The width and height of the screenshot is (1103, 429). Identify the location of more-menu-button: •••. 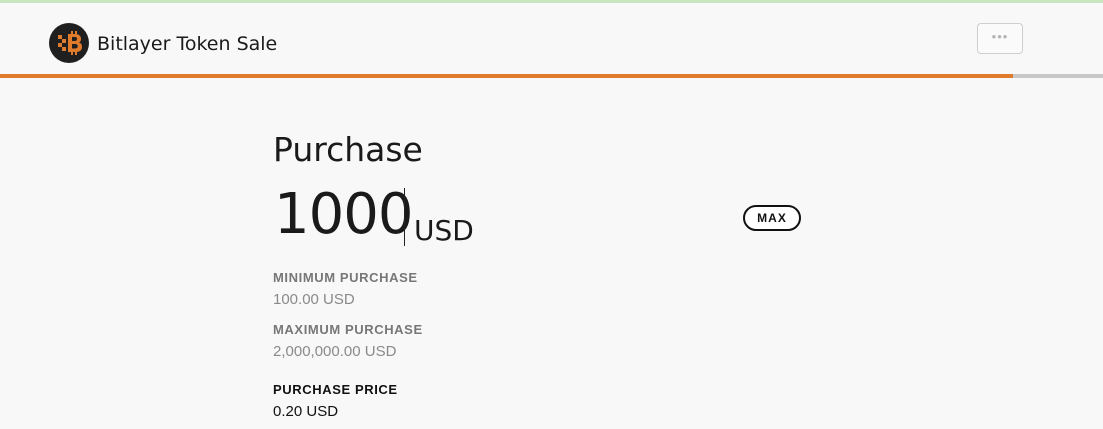
(1000, 38).